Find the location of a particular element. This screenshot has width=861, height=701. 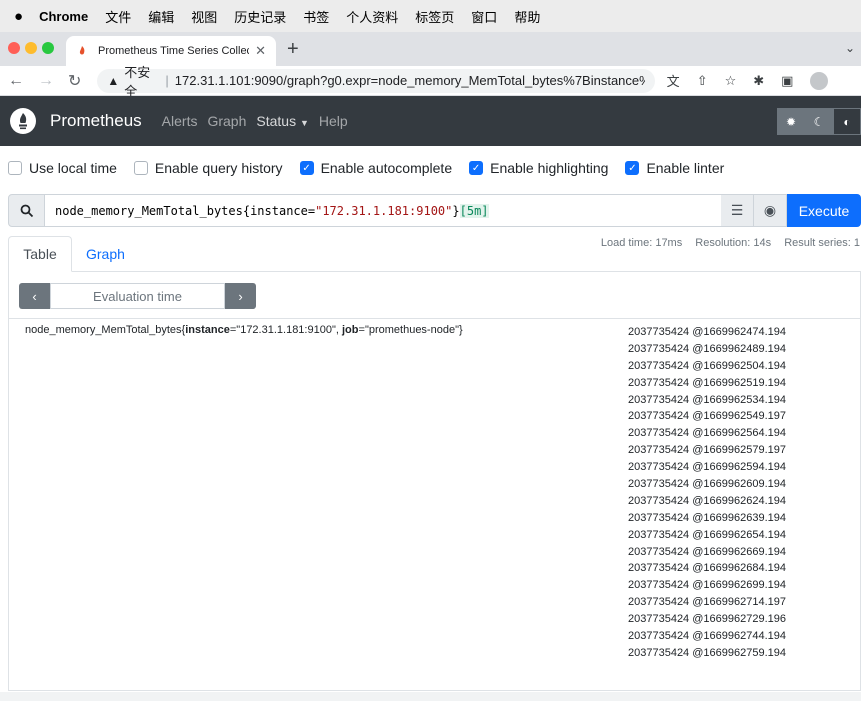

sample-value: 2037735424 @1669962489.194 is located at coordinates (707, 348).